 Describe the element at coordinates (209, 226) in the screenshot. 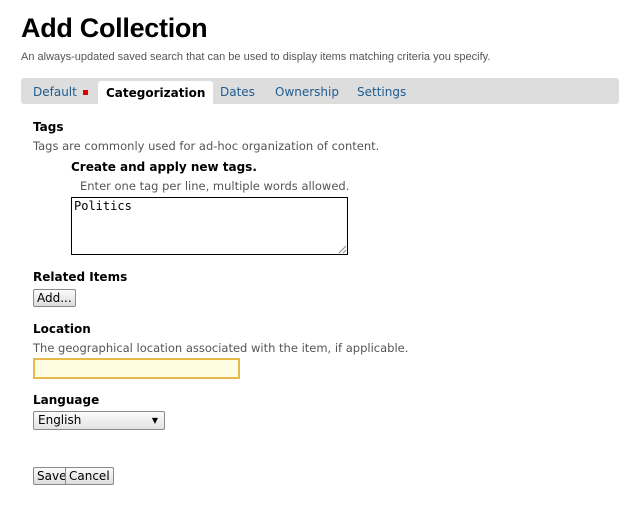

I see `new-tags-textarea: Politics` at that location.